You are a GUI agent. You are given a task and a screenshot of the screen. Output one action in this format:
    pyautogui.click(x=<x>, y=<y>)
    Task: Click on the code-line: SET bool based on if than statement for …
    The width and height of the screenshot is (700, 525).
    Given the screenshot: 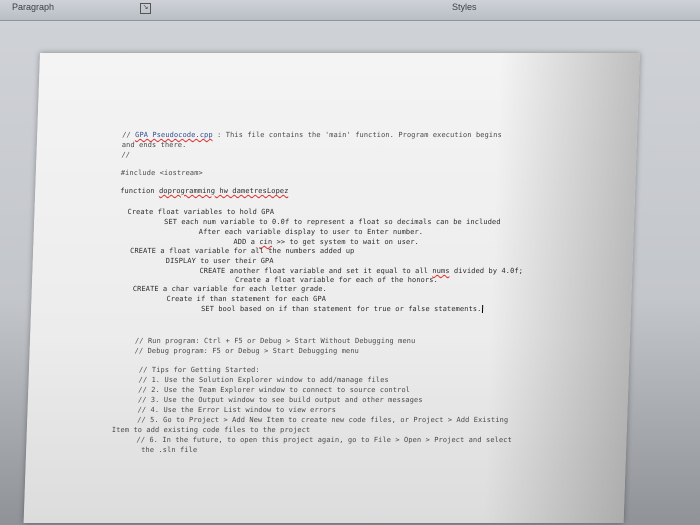 What is the action you would take?
    pyautogui.click(x=342, y=309)
    